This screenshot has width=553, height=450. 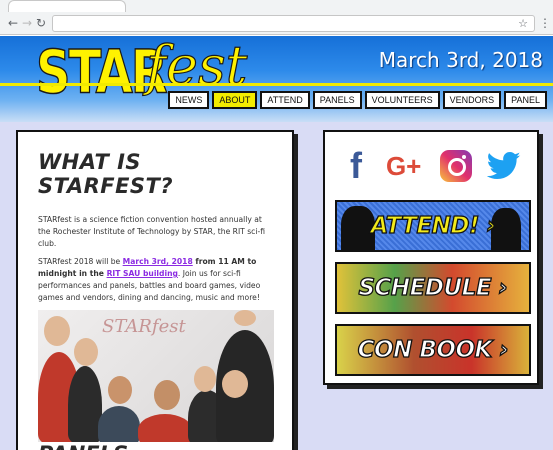 I want to click on browser-chrome: ← → ↻ ☆ ⋮, so click(x=276, y=17).